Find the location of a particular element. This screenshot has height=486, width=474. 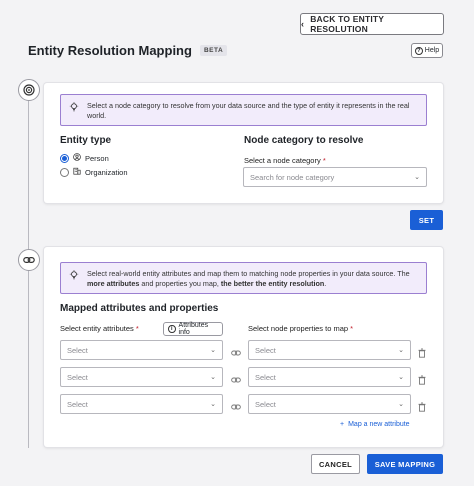

save-mapping-button: SAVE MAPPING is located at coordinates (405, 464).